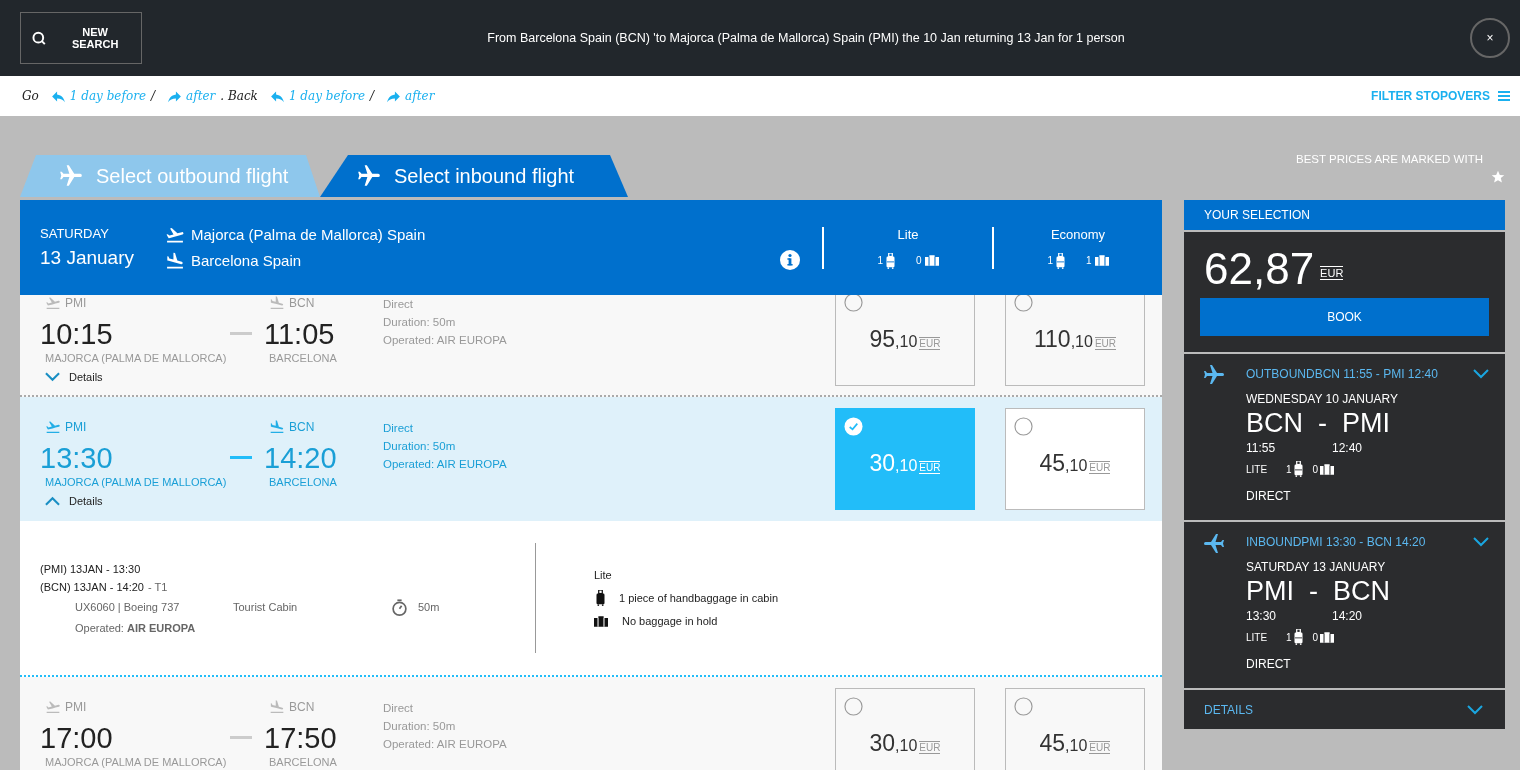  What do you see at coordinates (591, 346) in the screenshot?
I see `flight-row: PMI 10:15 MAJORCA (PALMA DE MALLORCA) Details BCN 11:05 BARCELONA Direct Duration: 50m Operated: AIR EUROPA 95,10 EUR 110,10EUR` at bounding box center [591, 346].